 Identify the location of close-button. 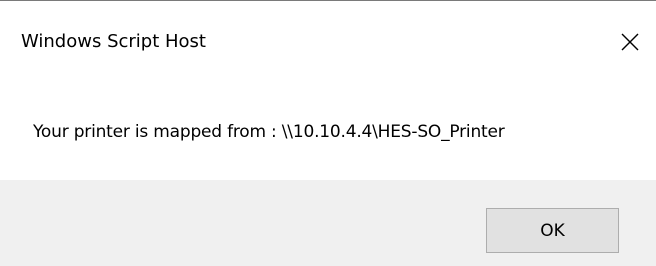
(630, 42).